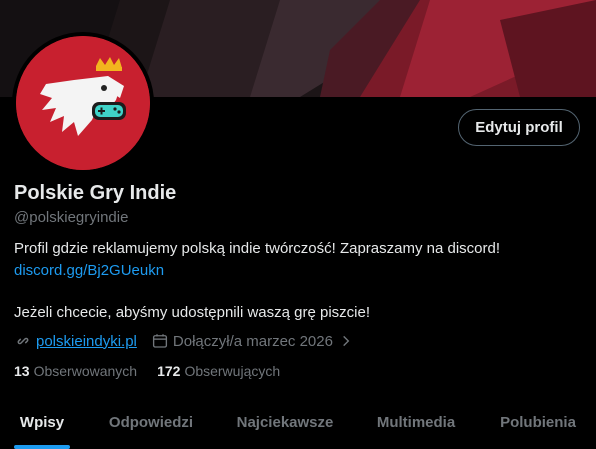 Image resolution: width=596 pixels, height=449 pixels. I want to click on followers-label: Obserwujących, so click(232, 371).